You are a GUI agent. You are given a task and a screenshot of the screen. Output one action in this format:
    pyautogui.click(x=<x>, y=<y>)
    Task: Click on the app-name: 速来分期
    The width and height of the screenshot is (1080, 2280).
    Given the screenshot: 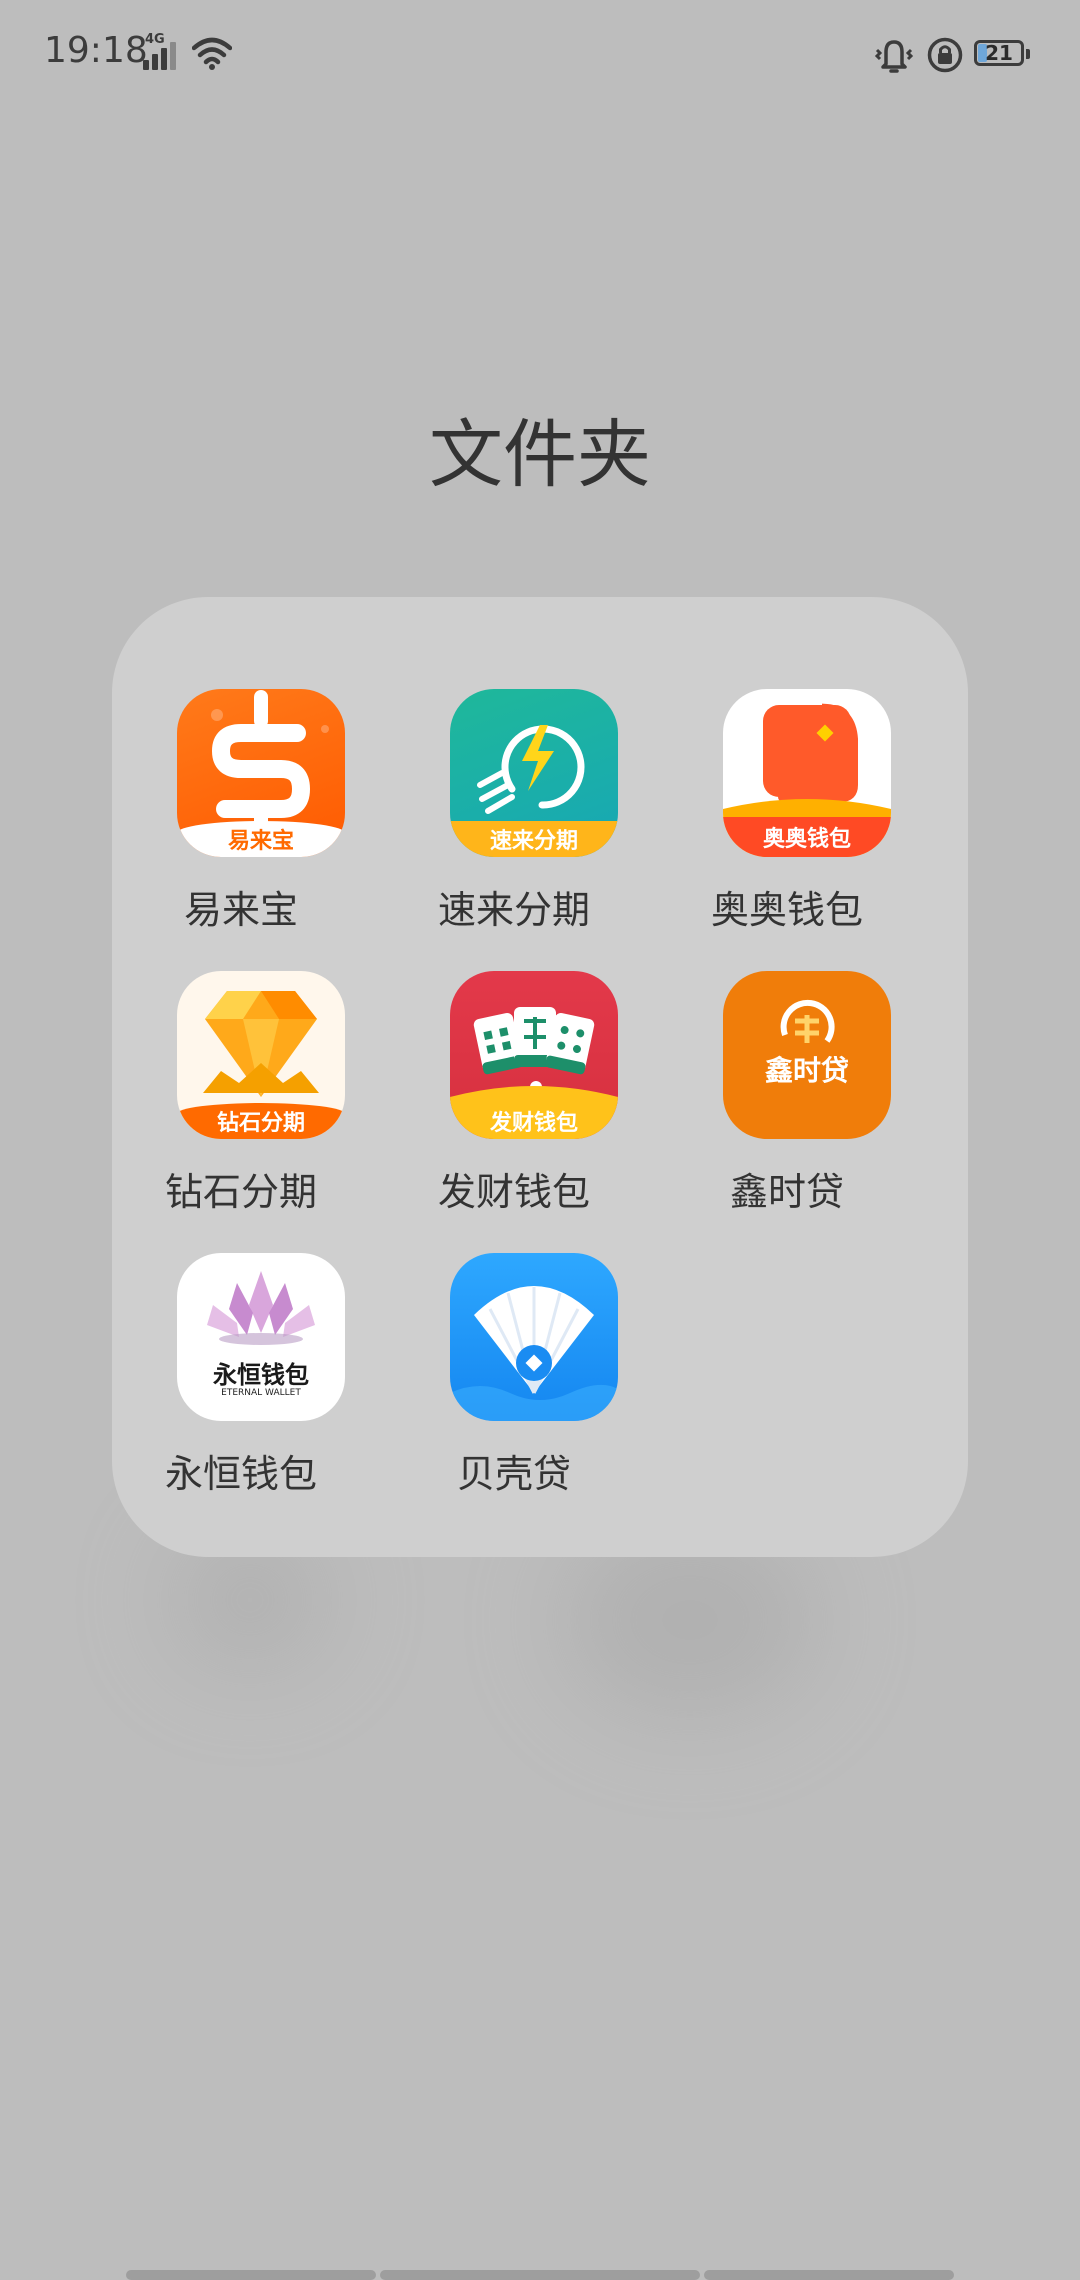 What is the action you would take?
    pyautogui.click(x=513, y=910)
    